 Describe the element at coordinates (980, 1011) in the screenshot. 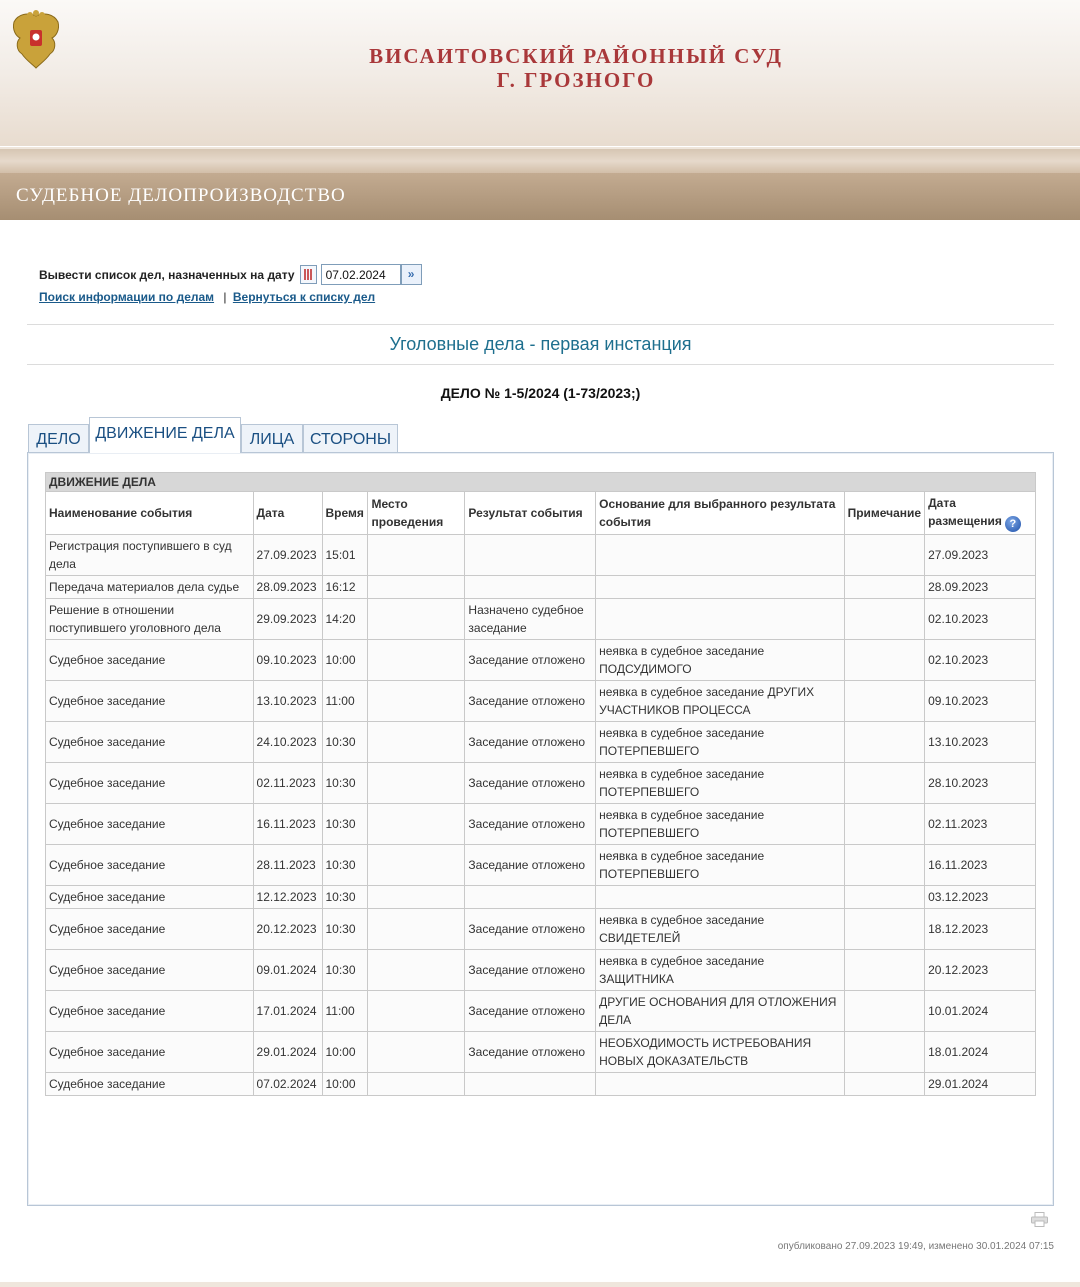

I see `table-cell: 10.01.2024` at that location.